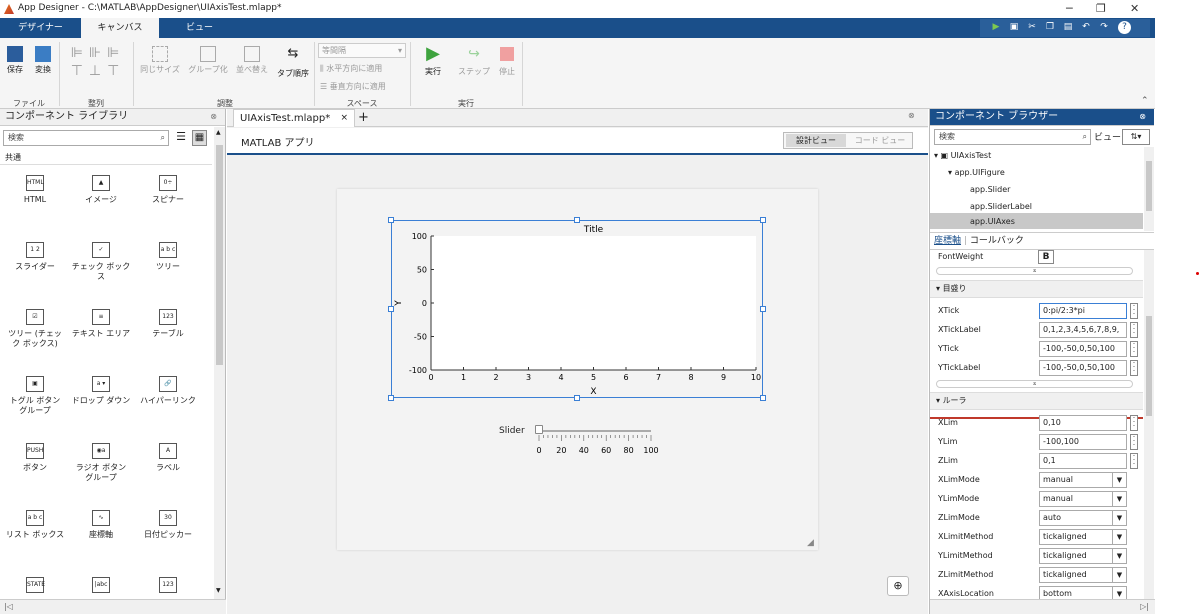 The width and height of the screenshot is (1200, 614). I want to click on library-item: 123, so click(168, 587).